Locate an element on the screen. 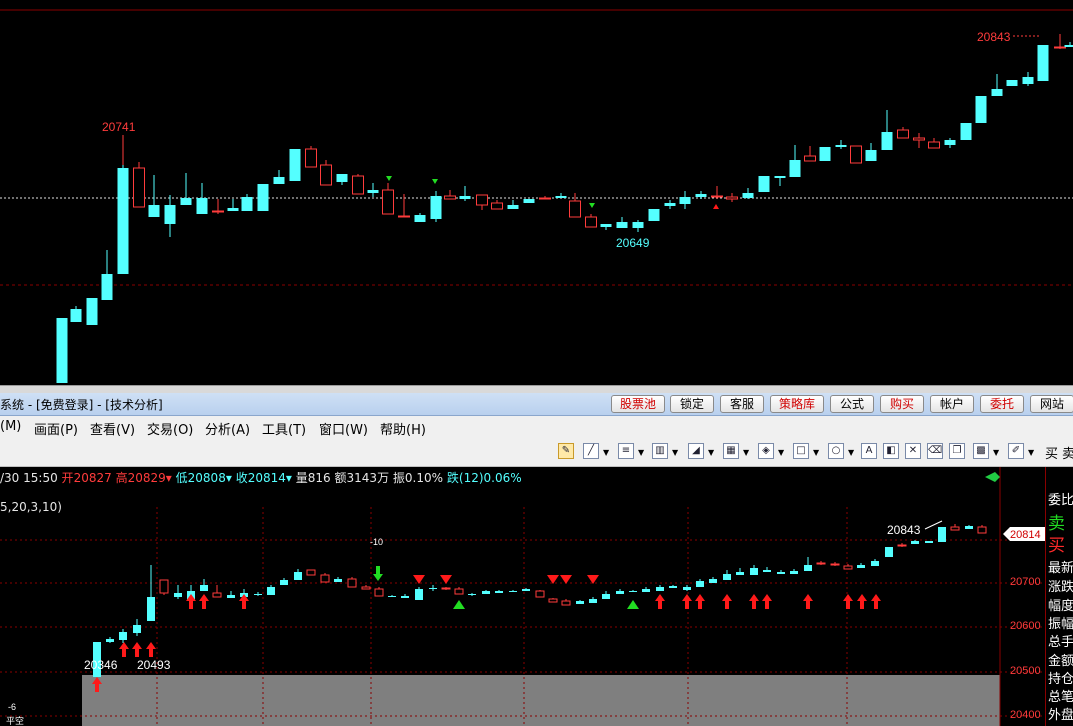  signal-qty-label: -6 is located at coordinates (12, 707).